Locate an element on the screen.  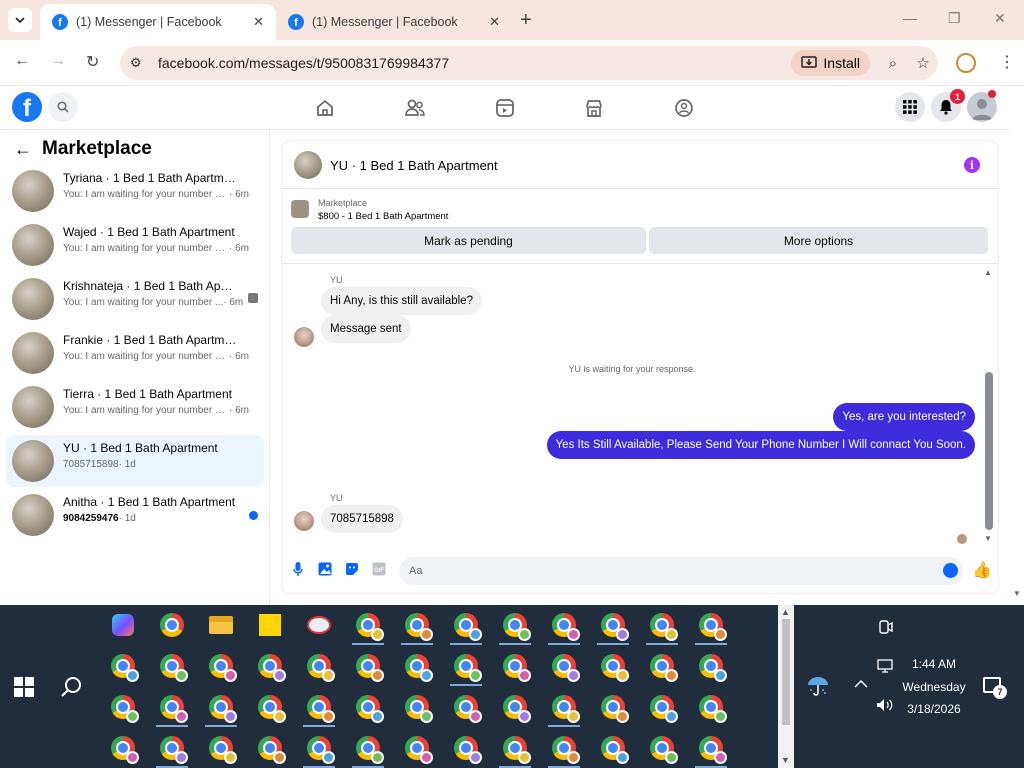
chrome-icon is located at coordinates (172, 625).